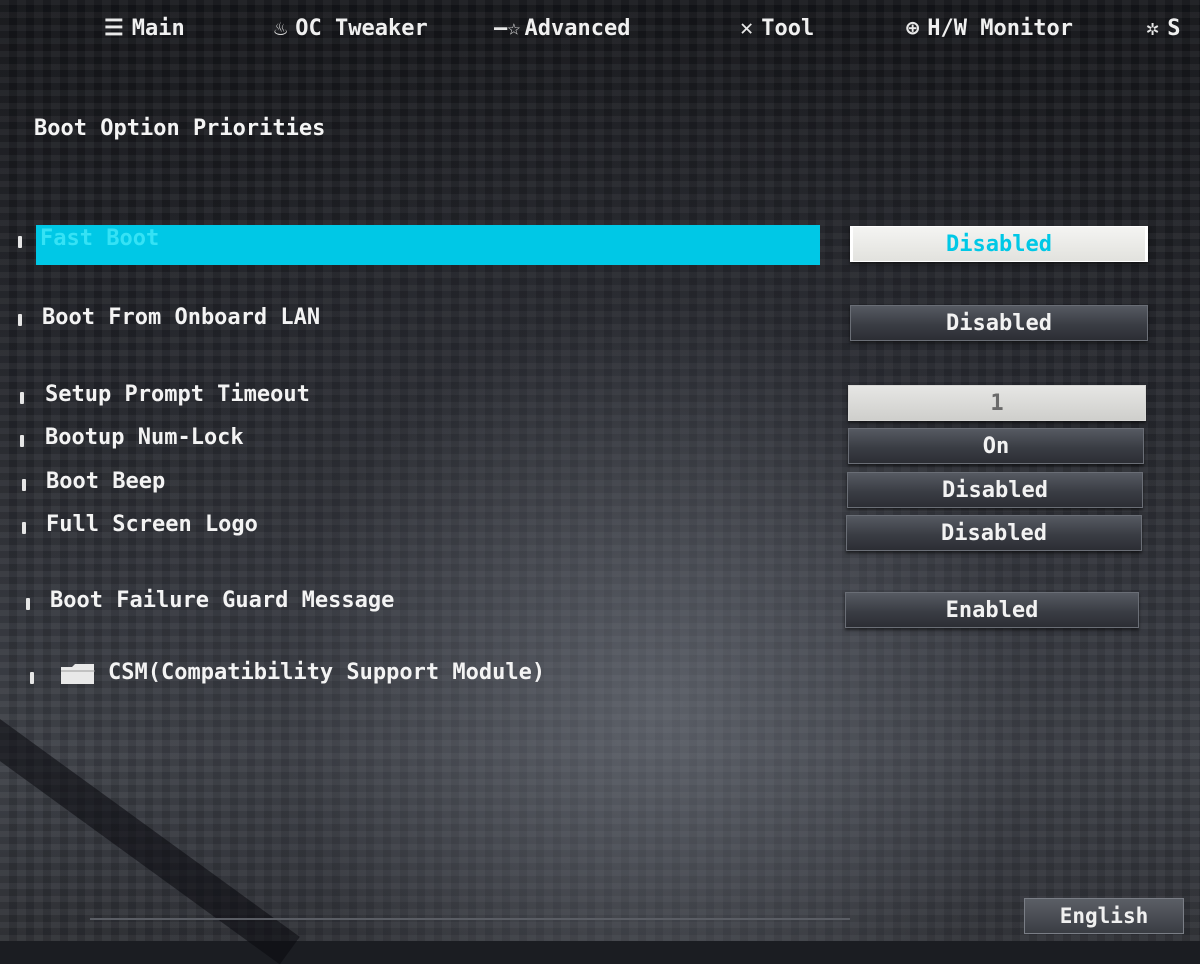 The image size is (1200, 964). Describe the element at coordinates (999, 323) in the screenshot. I see `onboard-lan-value-button: Disabled` at that location.